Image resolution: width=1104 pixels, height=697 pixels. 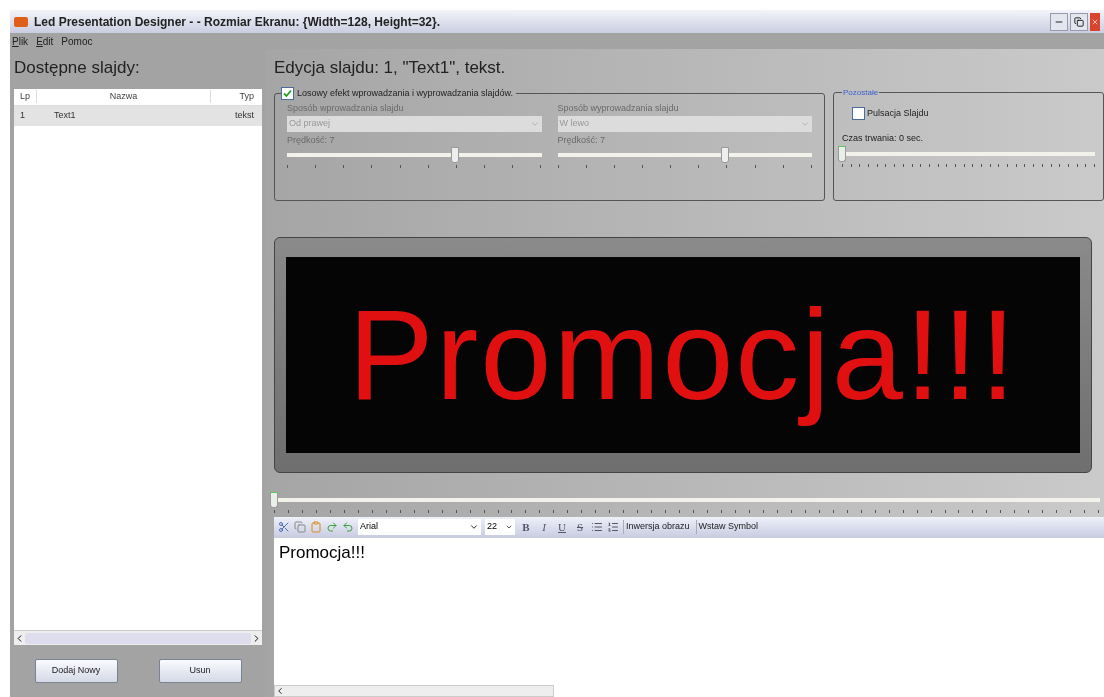 I want to click on panel-title: Dostępne slajdy:, so click(x=77, y=68).